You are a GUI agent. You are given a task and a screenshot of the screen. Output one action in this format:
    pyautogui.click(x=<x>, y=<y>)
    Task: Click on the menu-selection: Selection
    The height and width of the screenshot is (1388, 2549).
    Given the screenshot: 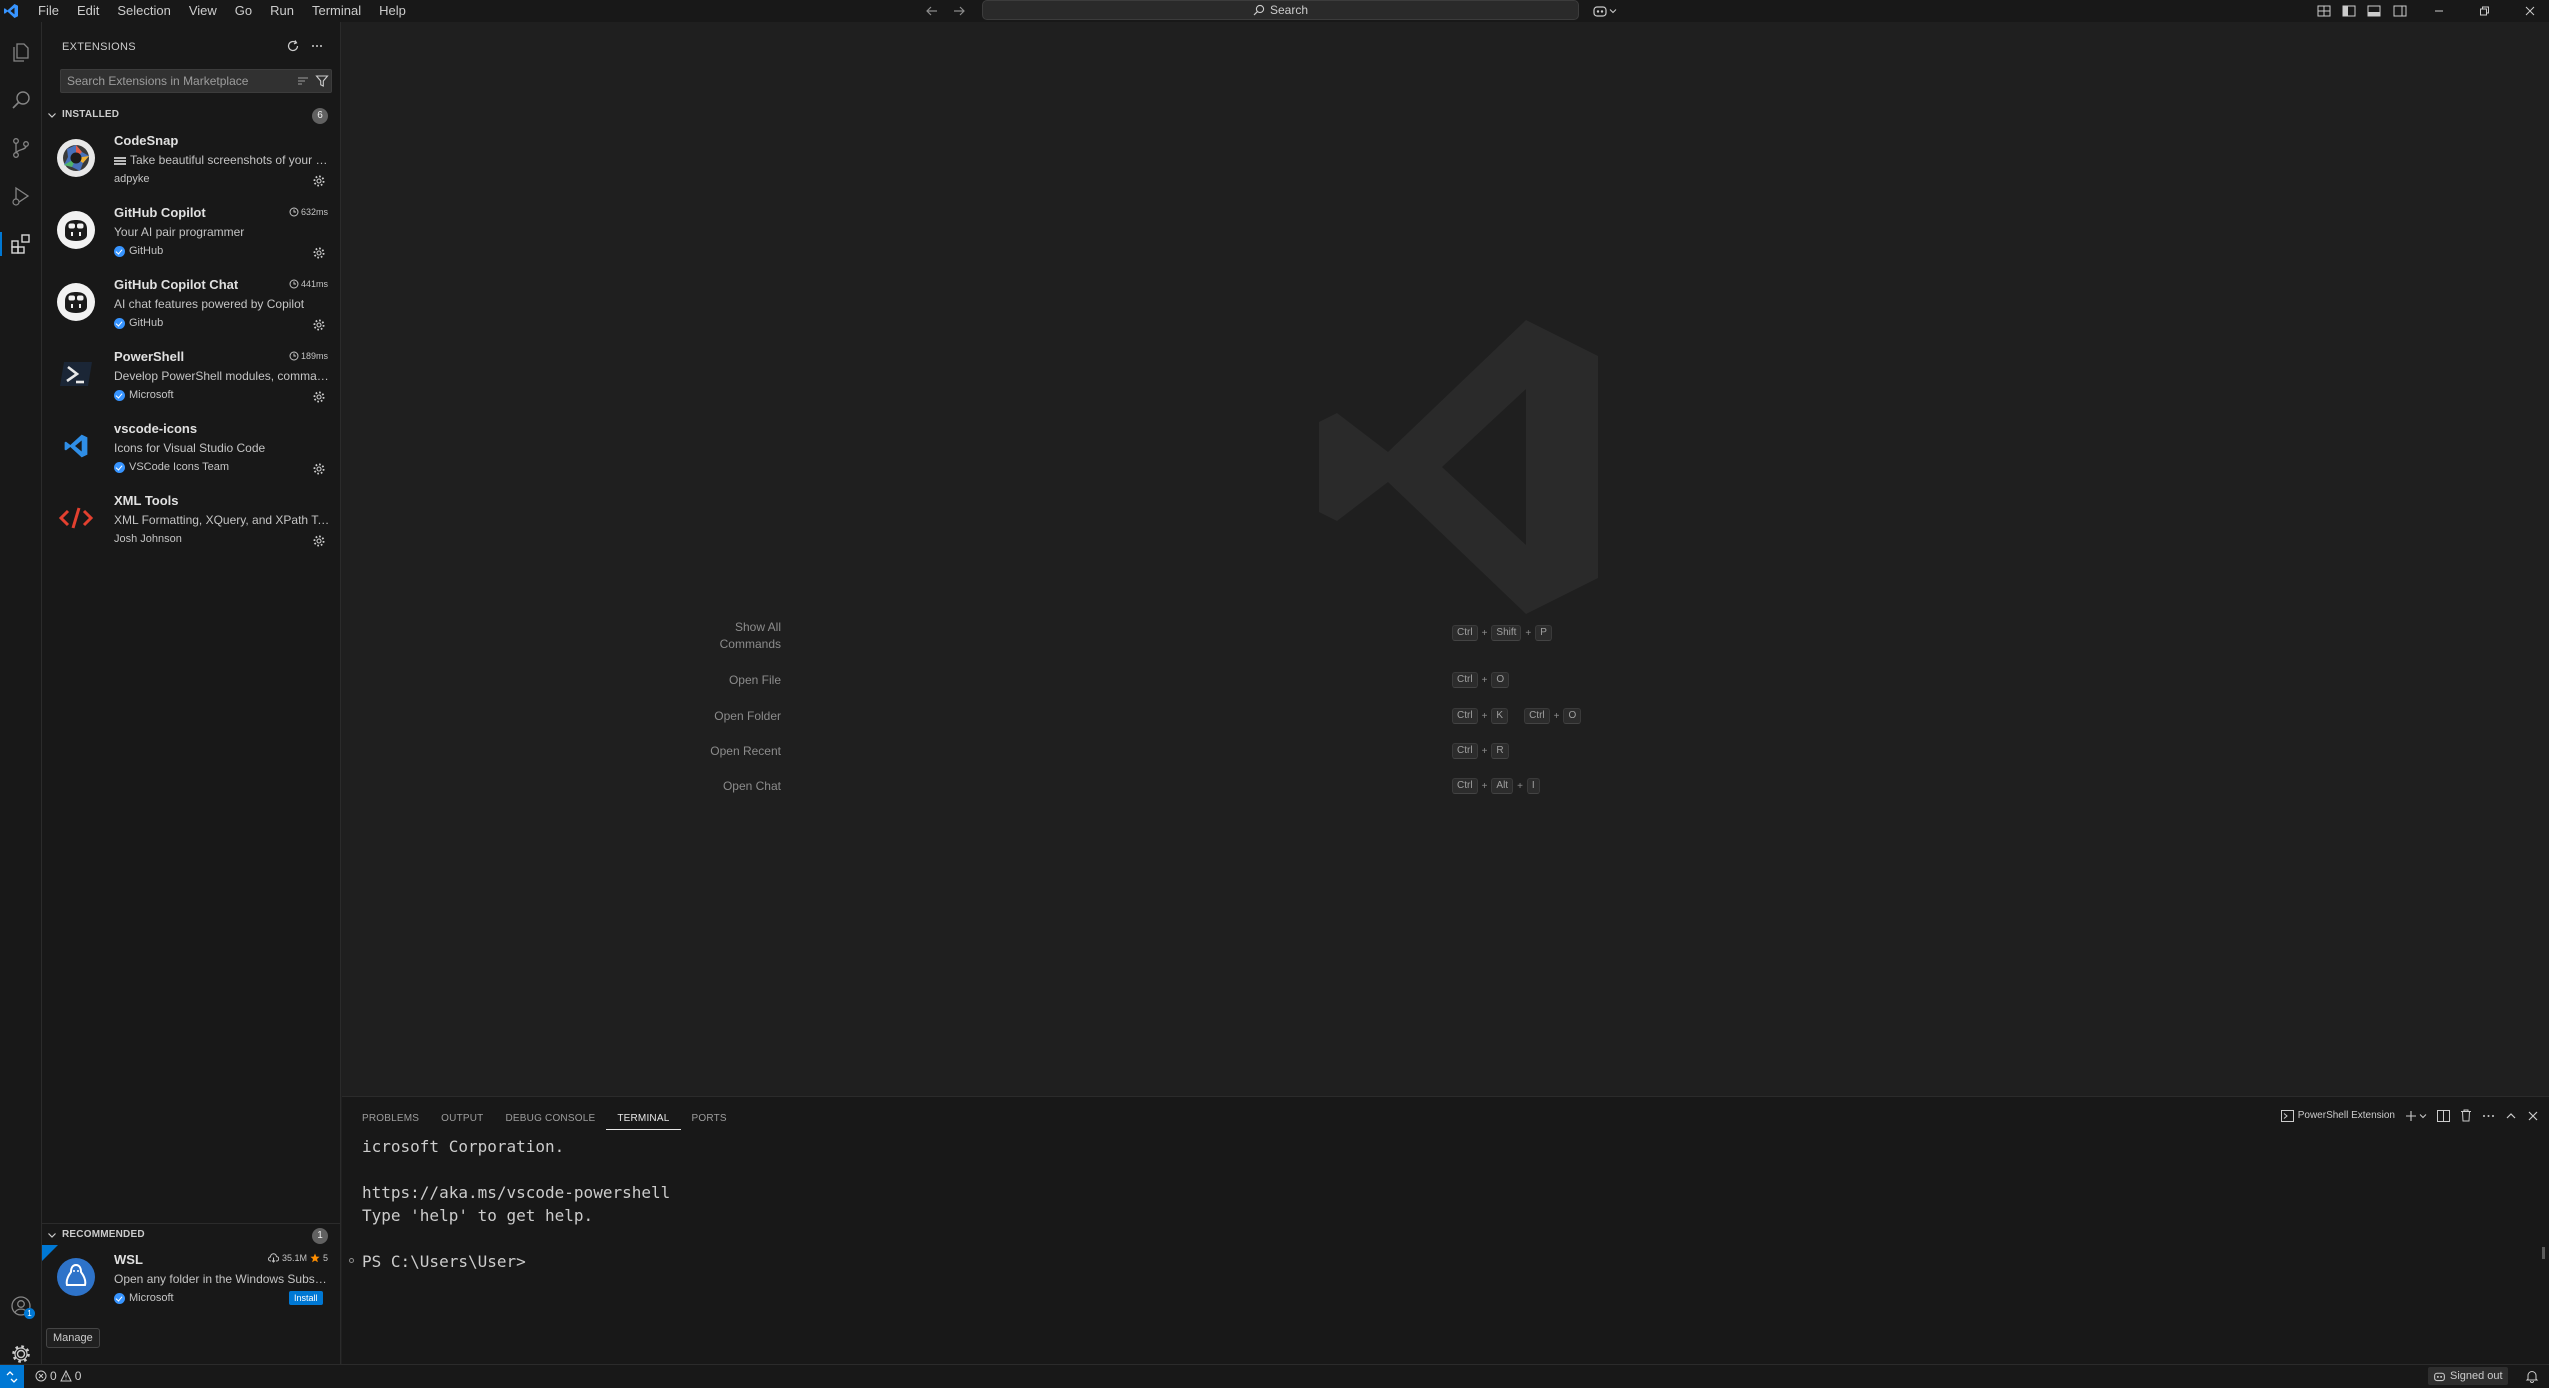 What is the action you would take?
    pyautogui.click(x=143, y=11)
    